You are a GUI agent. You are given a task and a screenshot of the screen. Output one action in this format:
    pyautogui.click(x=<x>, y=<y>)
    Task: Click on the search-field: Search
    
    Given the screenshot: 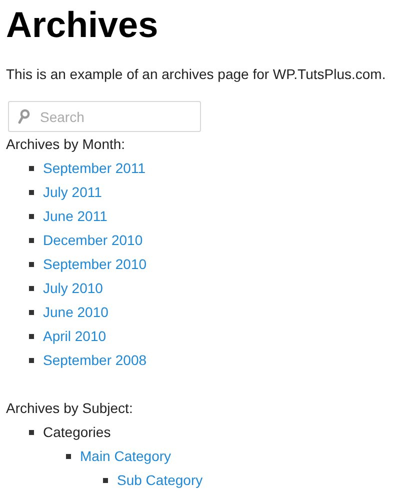 What is the action you would take?
    pyautogui.click(x=104, y=116)
    